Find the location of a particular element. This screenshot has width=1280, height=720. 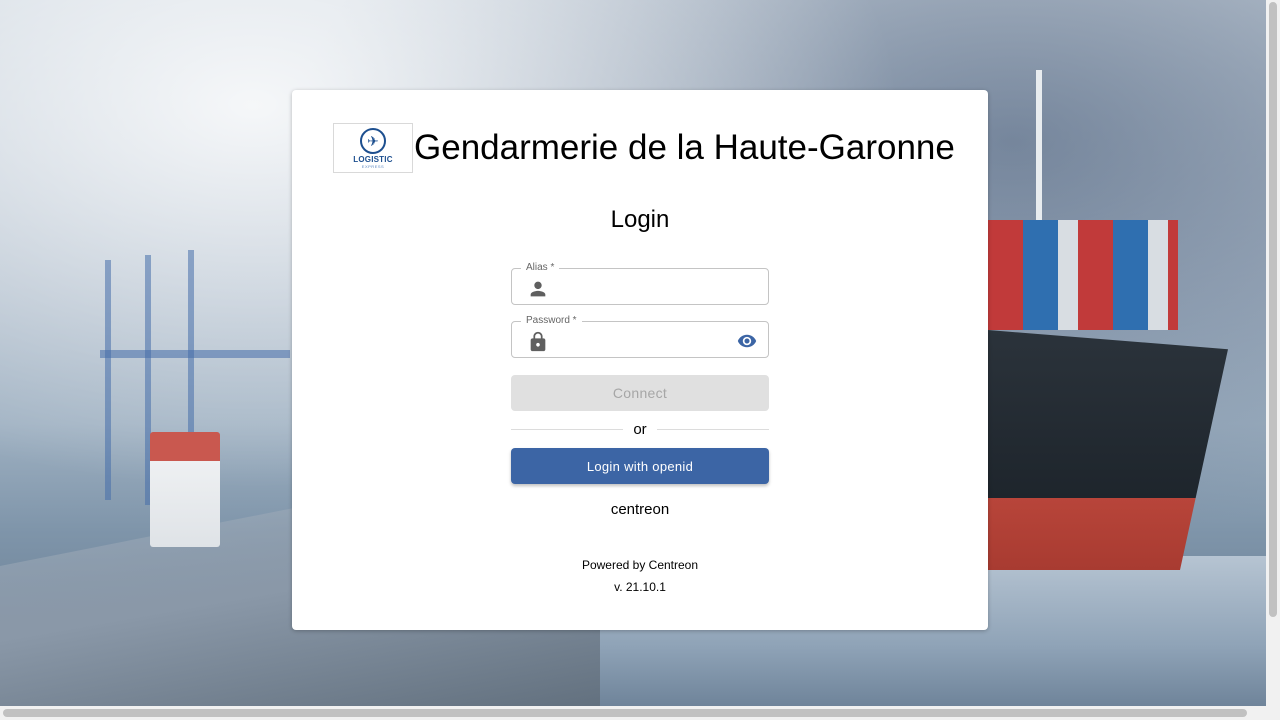

alias-label: Alias * is located at coordinates (540, 268).